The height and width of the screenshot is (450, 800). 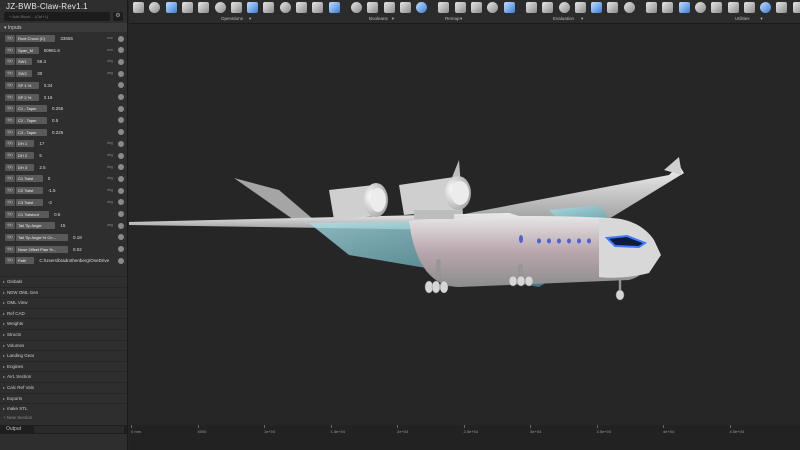 I want to click on twist-icon, so click(x=493, y=7).